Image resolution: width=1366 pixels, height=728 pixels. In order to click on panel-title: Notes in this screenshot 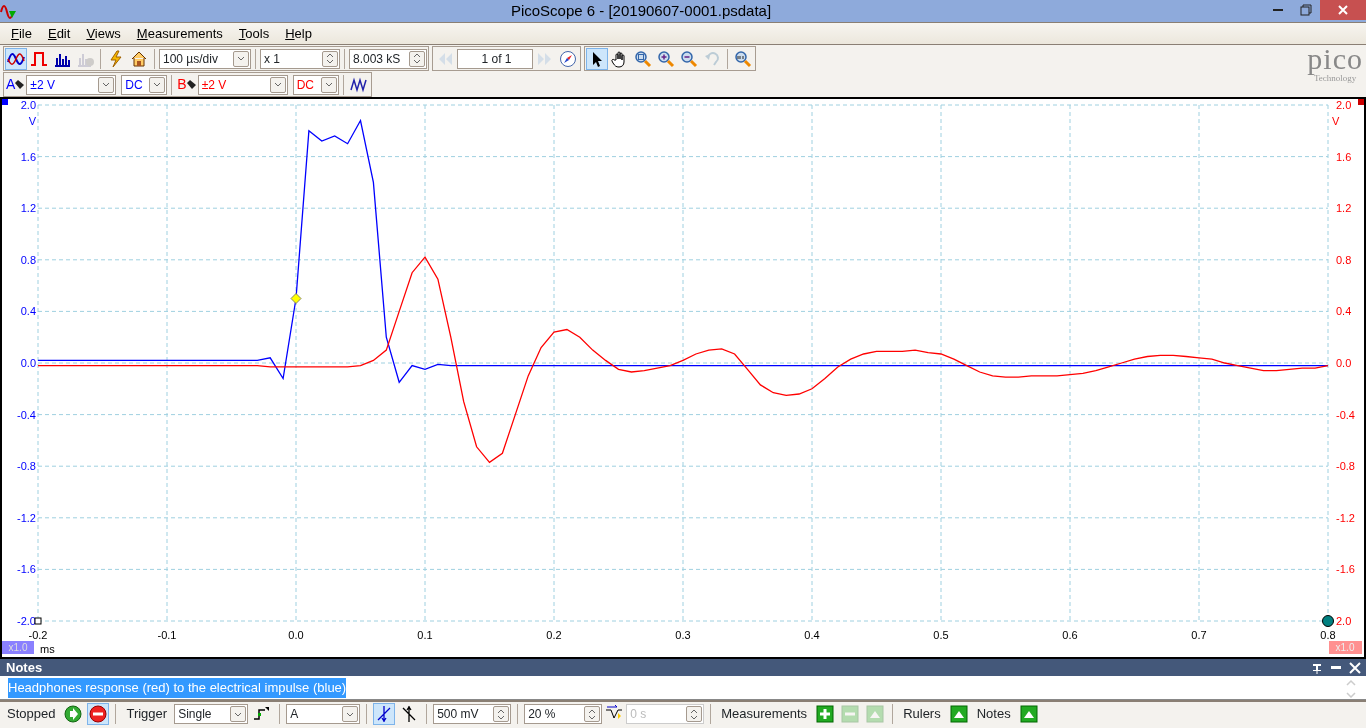, I will do `click(25, 667)`.